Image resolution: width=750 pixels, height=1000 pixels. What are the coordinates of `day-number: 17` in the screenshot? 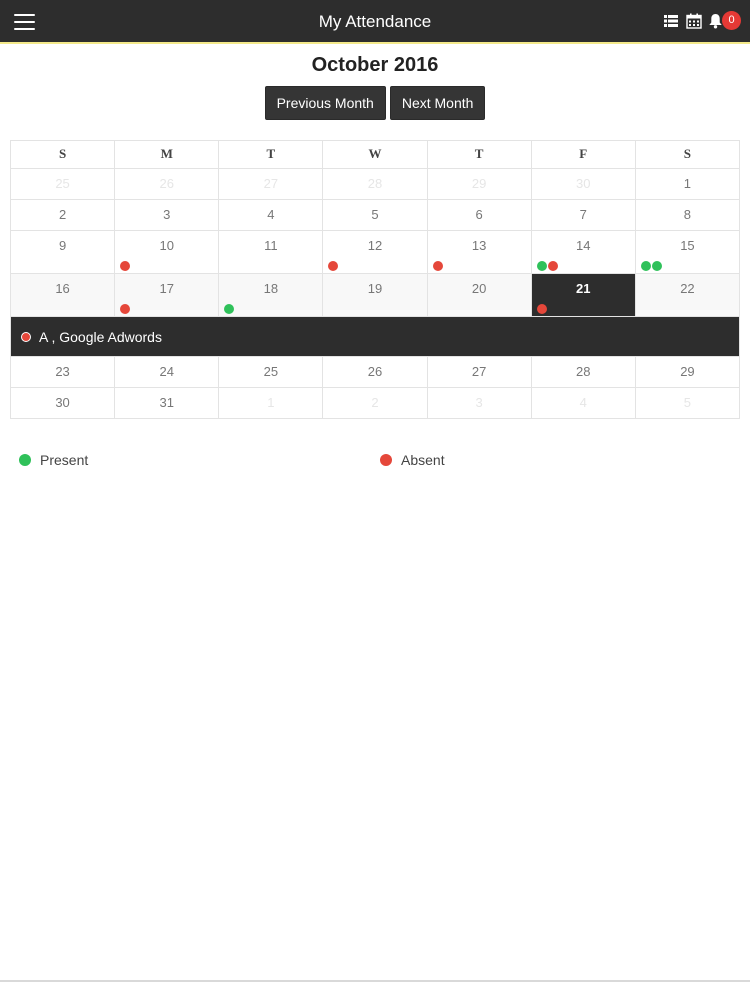 It's located at (166, 288).